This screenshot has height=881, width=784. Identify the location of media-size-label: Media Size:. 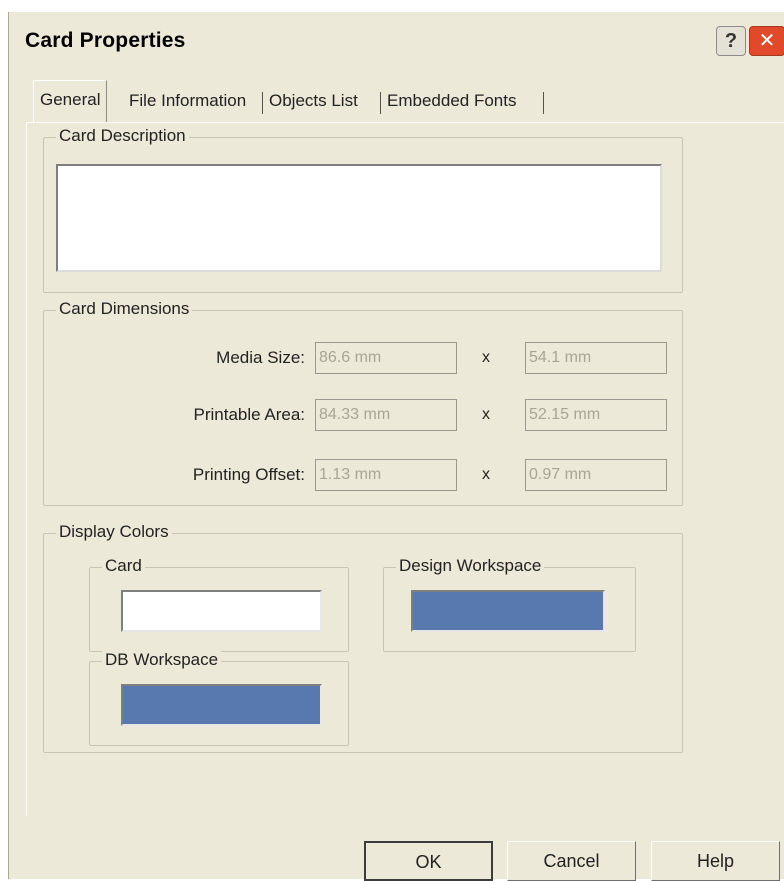
(260, 357).